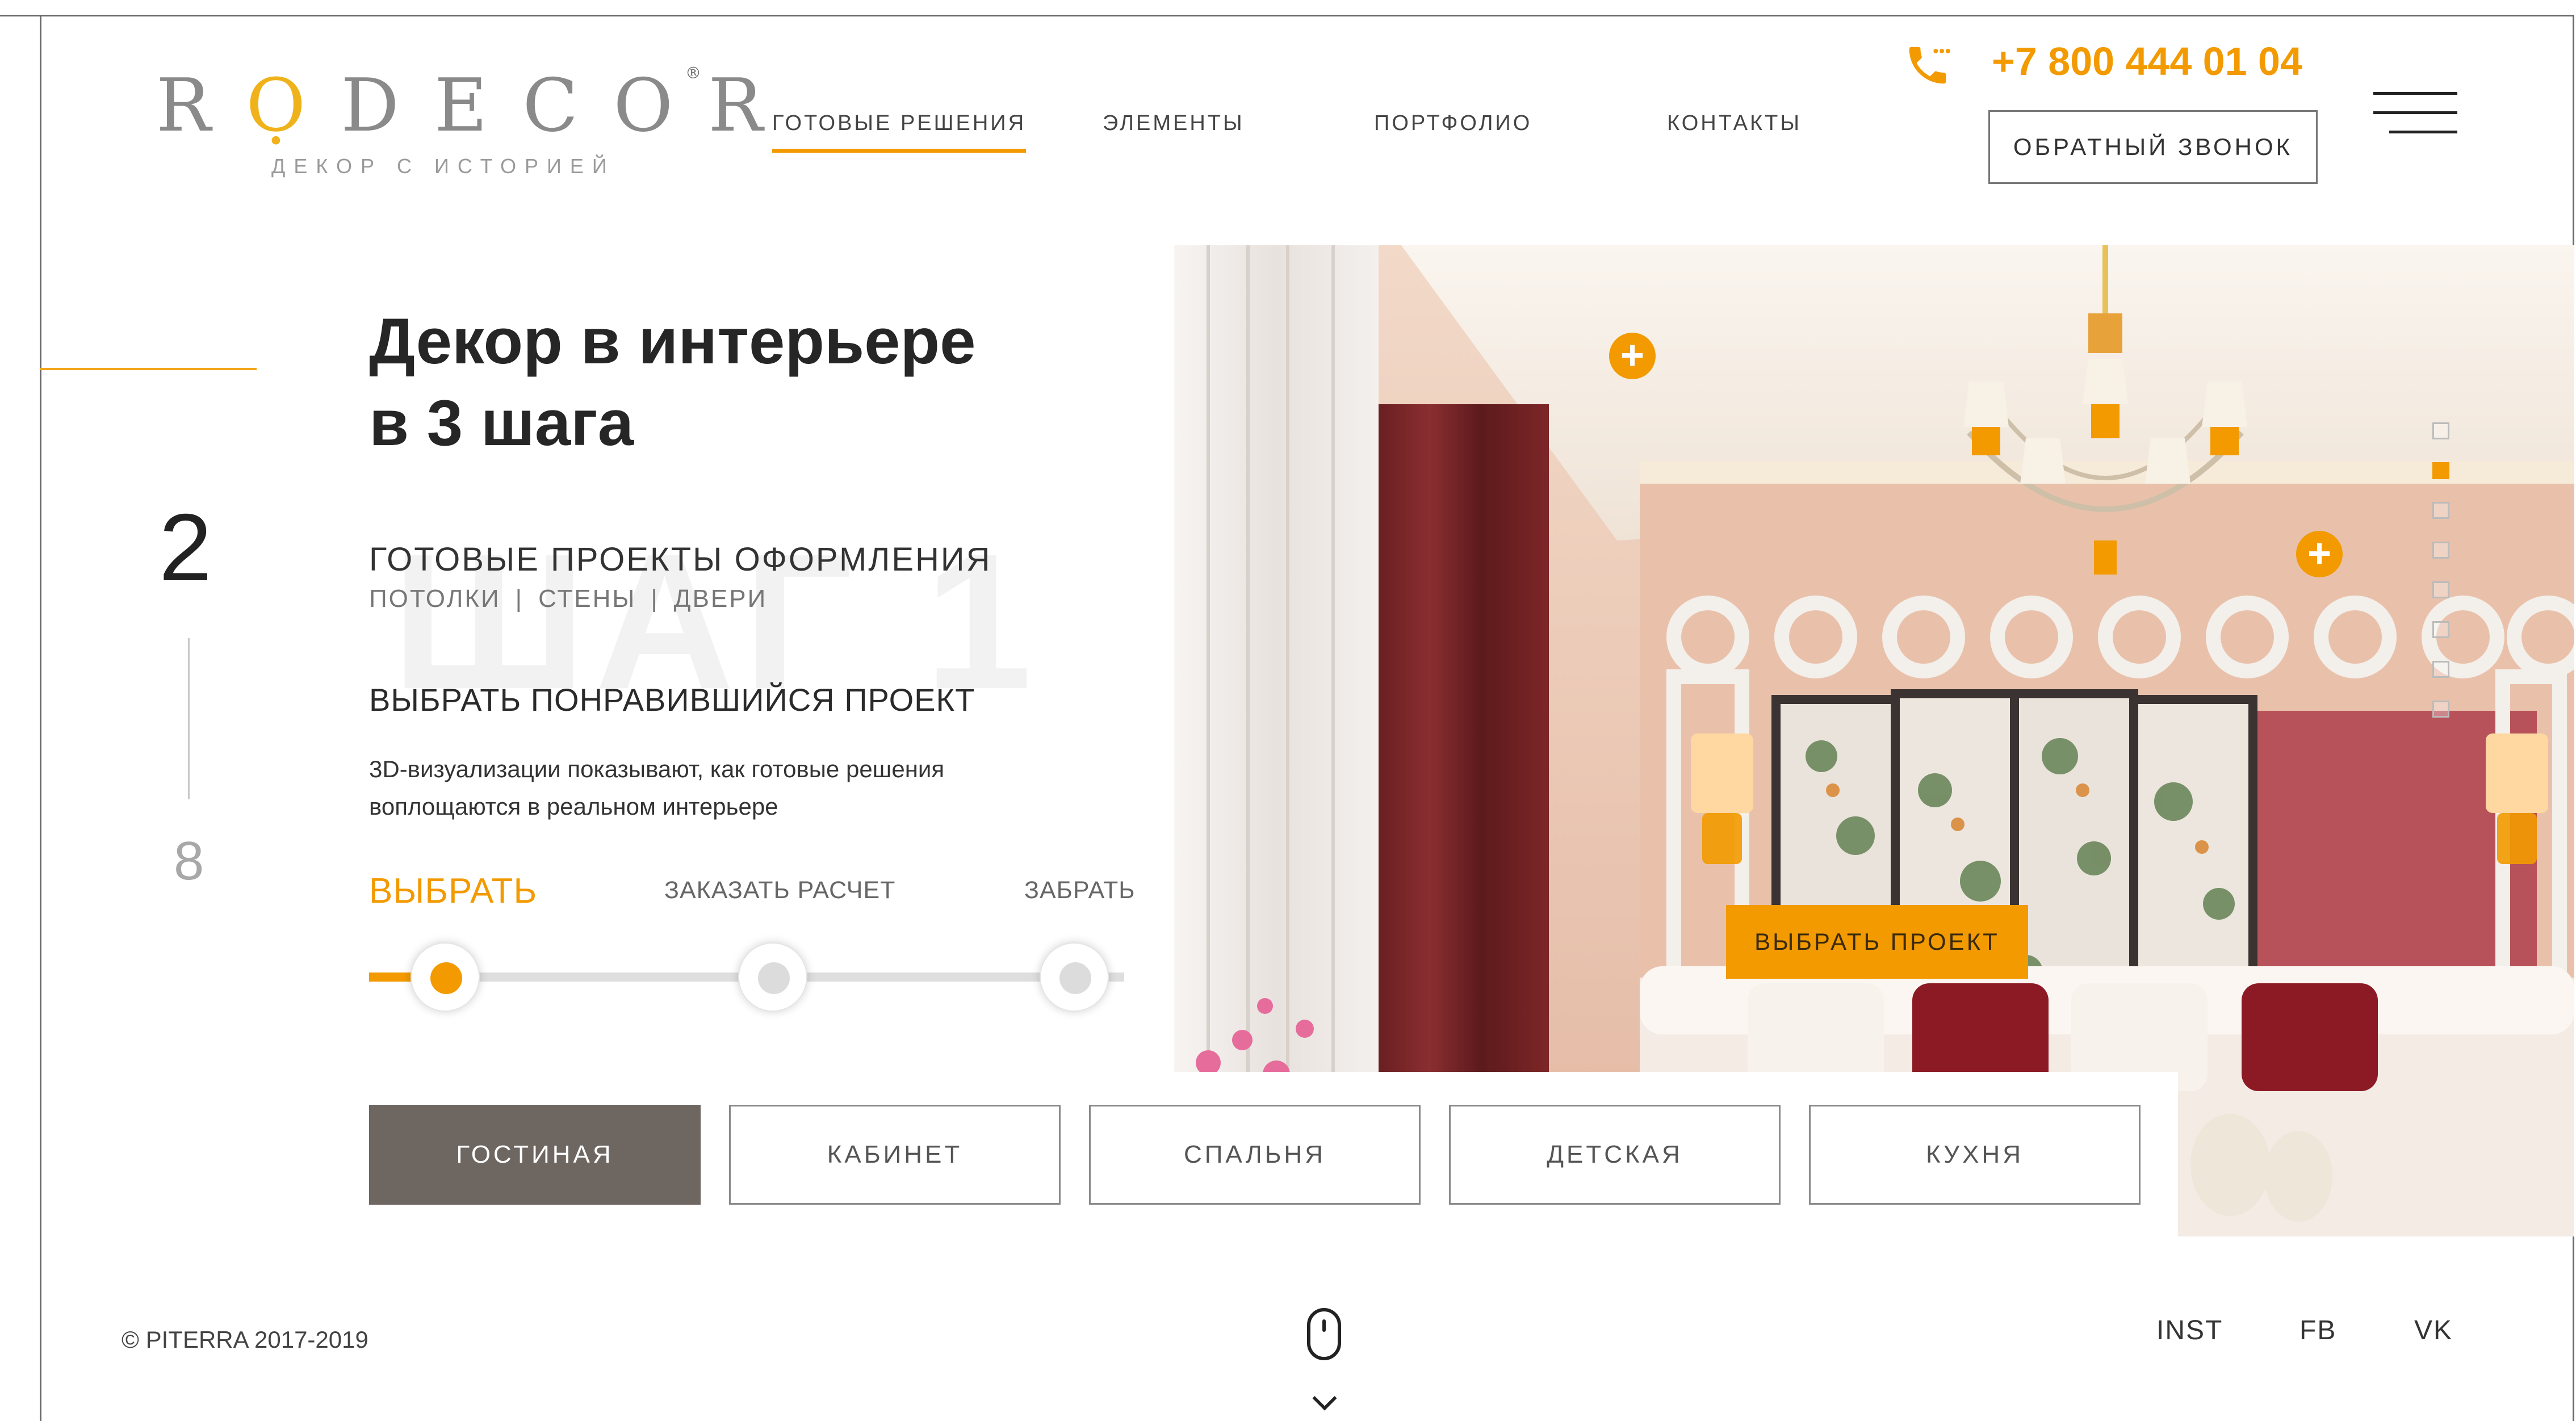 This screenshot has height=1421, width=2576. I want to click on step-current: 2, so click(185, 547).